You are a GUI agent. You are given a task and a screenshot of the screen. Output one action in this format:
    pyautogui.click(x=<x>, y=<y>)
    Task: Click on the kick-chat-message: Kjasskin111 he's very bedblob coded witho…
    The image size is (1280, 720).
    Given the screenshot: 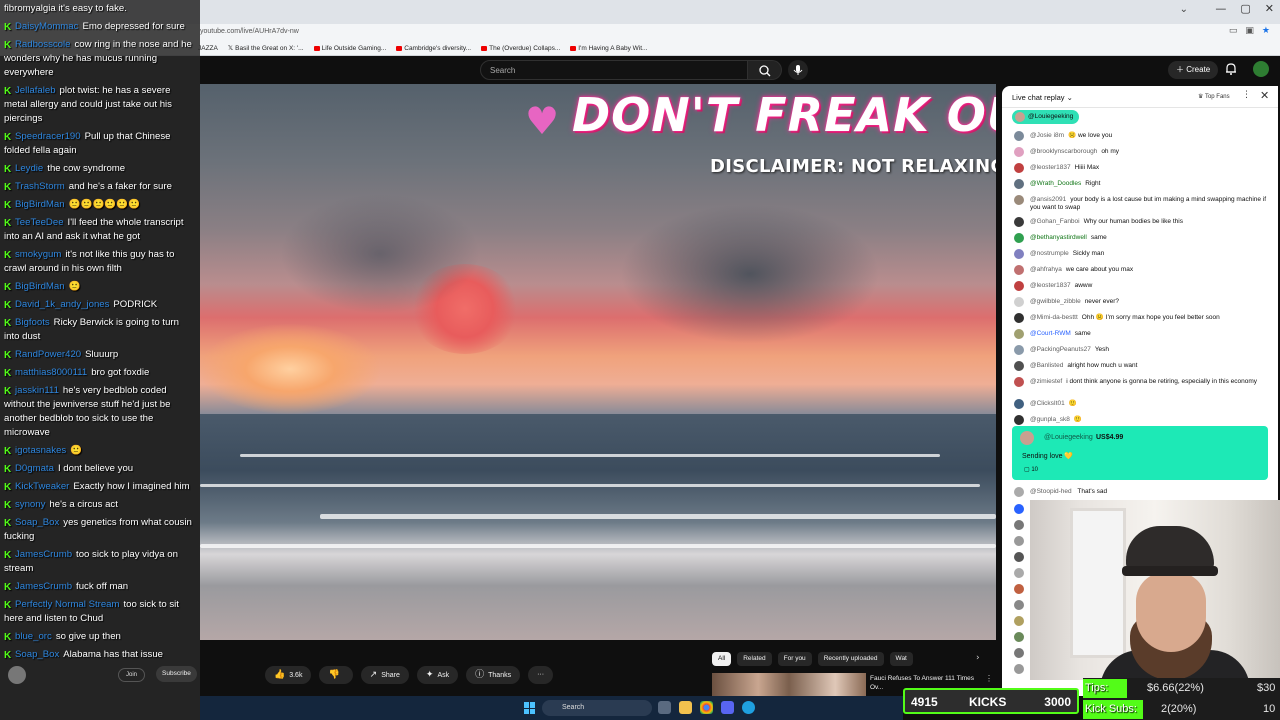 What is the action you would take?
    pyautogui.click(x=100, y=412)
    